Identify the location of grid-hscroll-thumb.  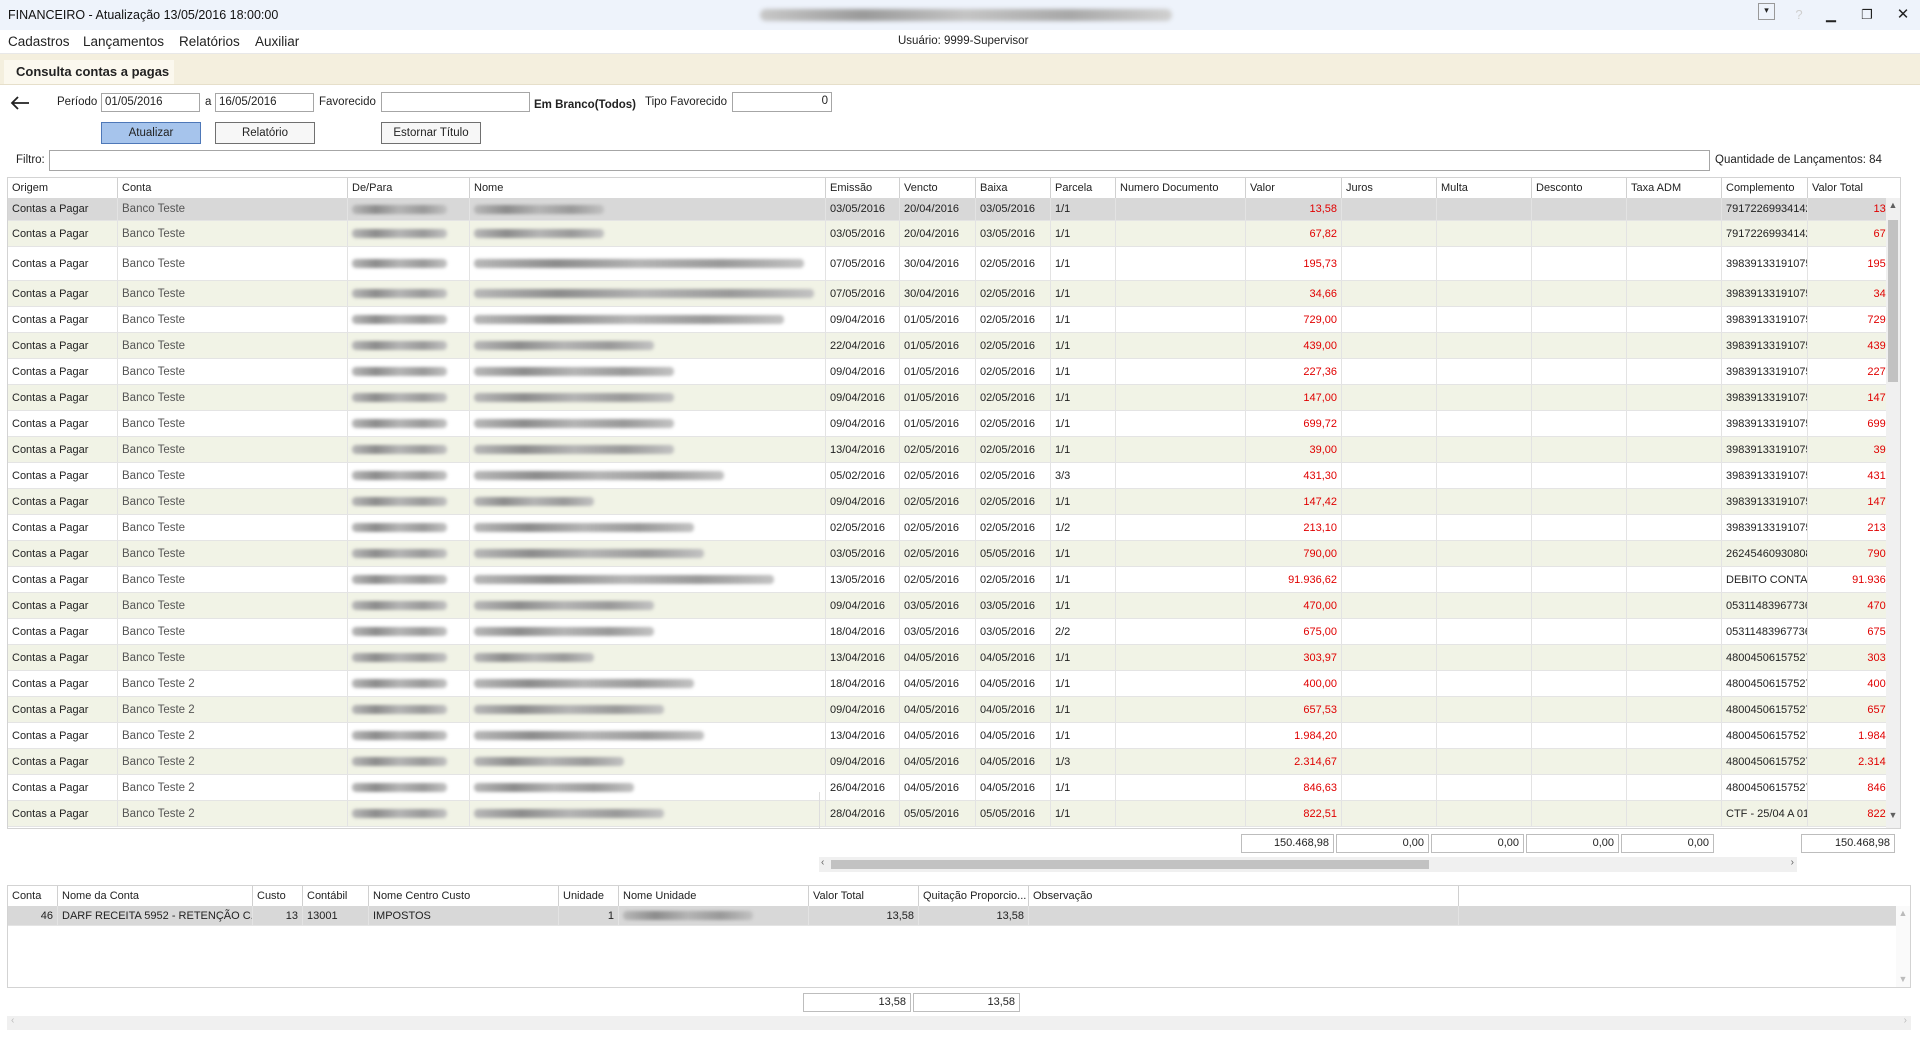
(1130, 864).